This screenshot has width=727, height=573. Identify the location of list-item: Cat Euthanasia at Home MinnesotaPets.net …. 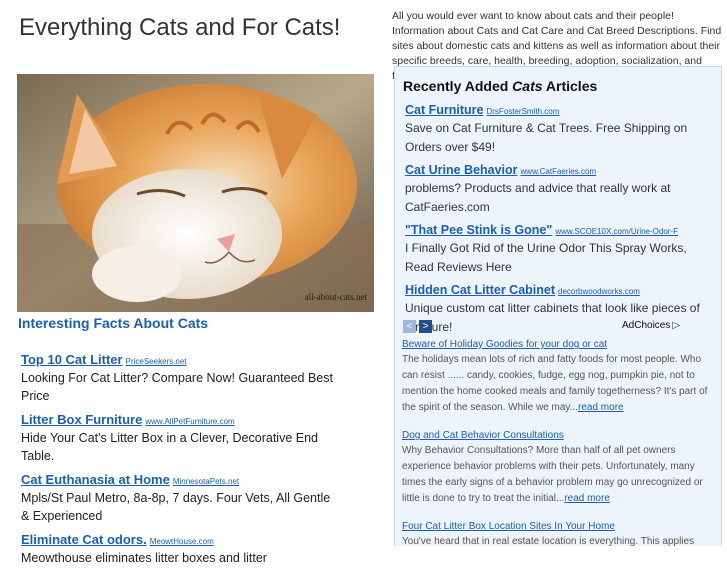
(181, 498).